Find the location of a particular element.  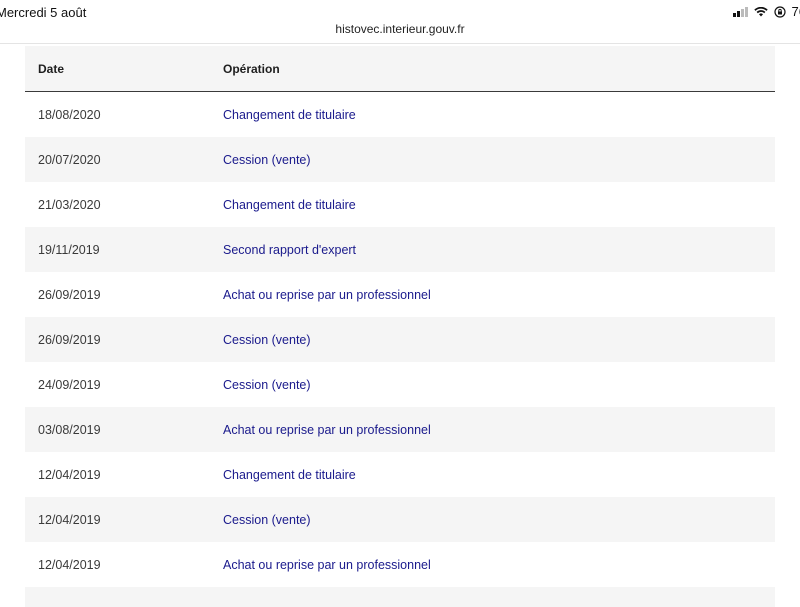

status-time: Mercredi 5 août is located at coordinates (43, 12).